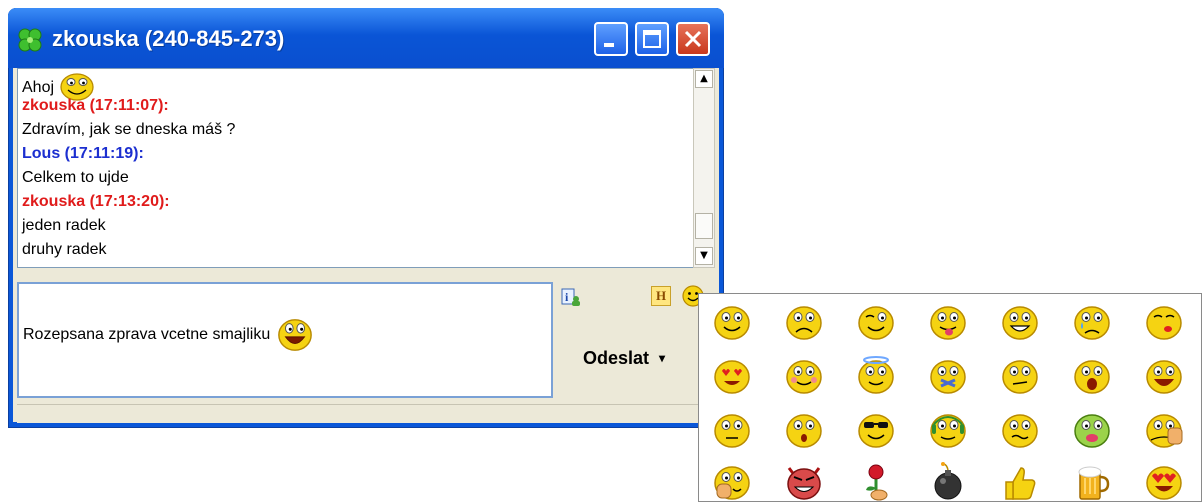 This screenshot has width=1202, height=502. What do you see at coordinates (732, 430) in the screenshot?
I see `plain-icon` at bounding box center [732, 430].